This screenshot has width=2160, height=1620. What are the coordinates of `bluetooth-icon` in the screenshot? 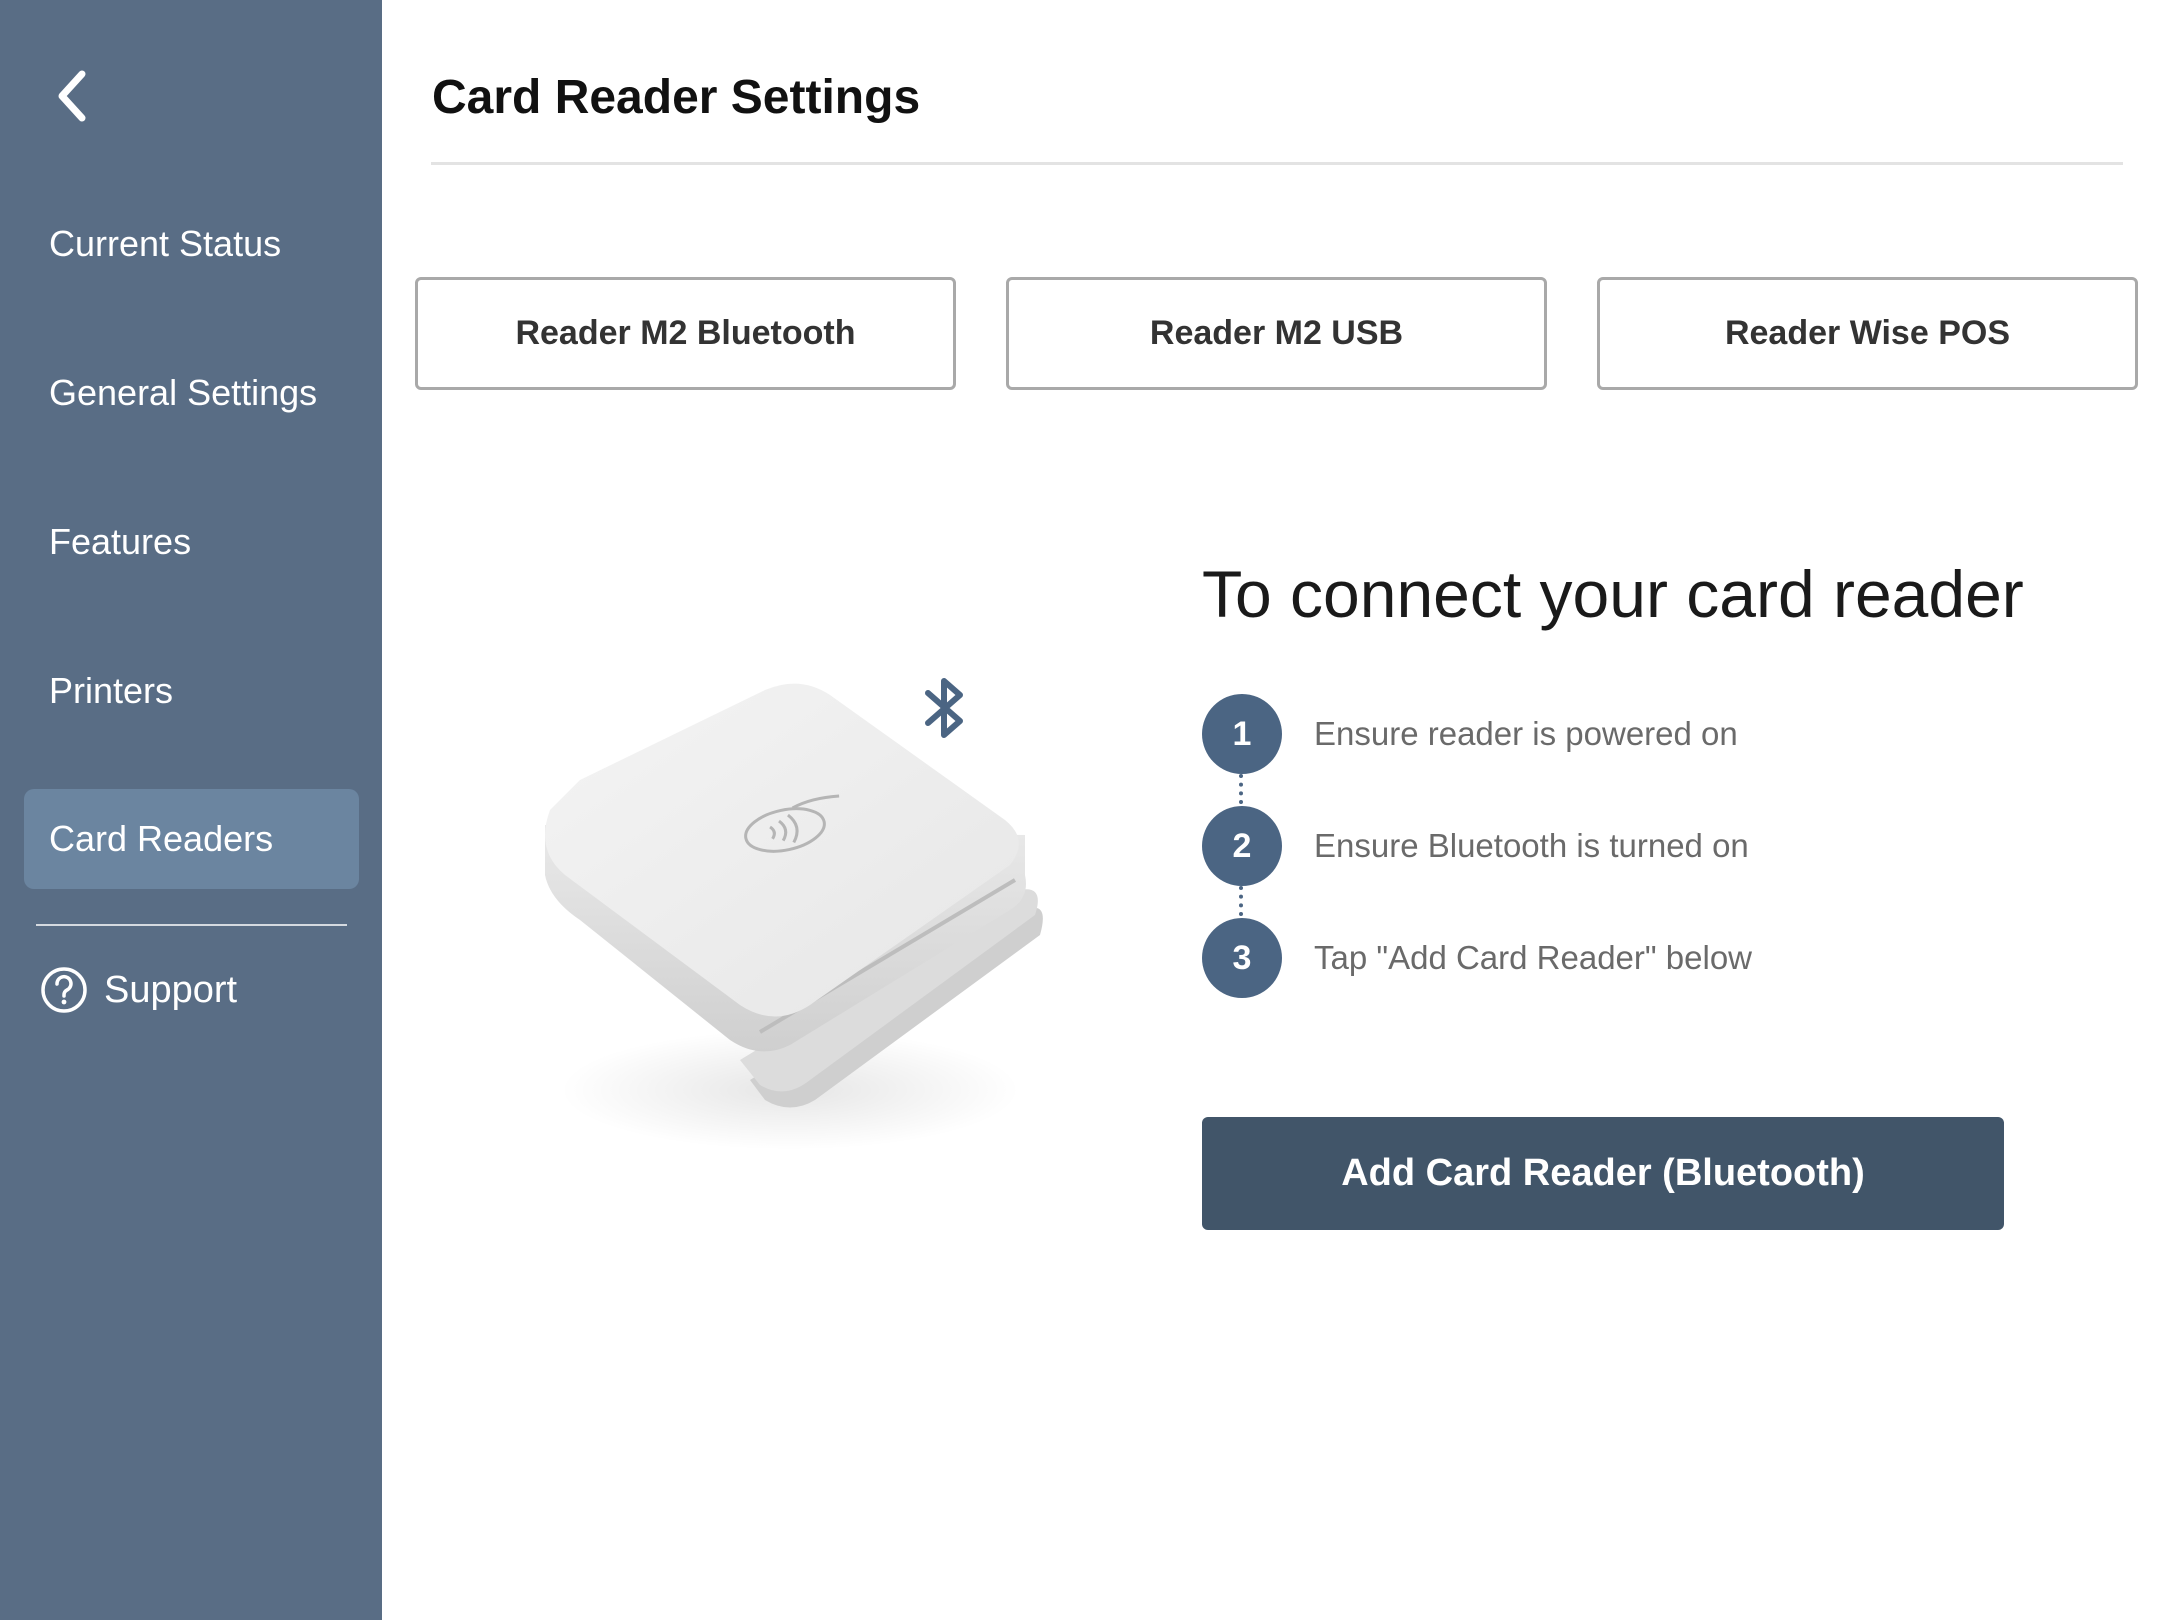 It's located at (944, 708).